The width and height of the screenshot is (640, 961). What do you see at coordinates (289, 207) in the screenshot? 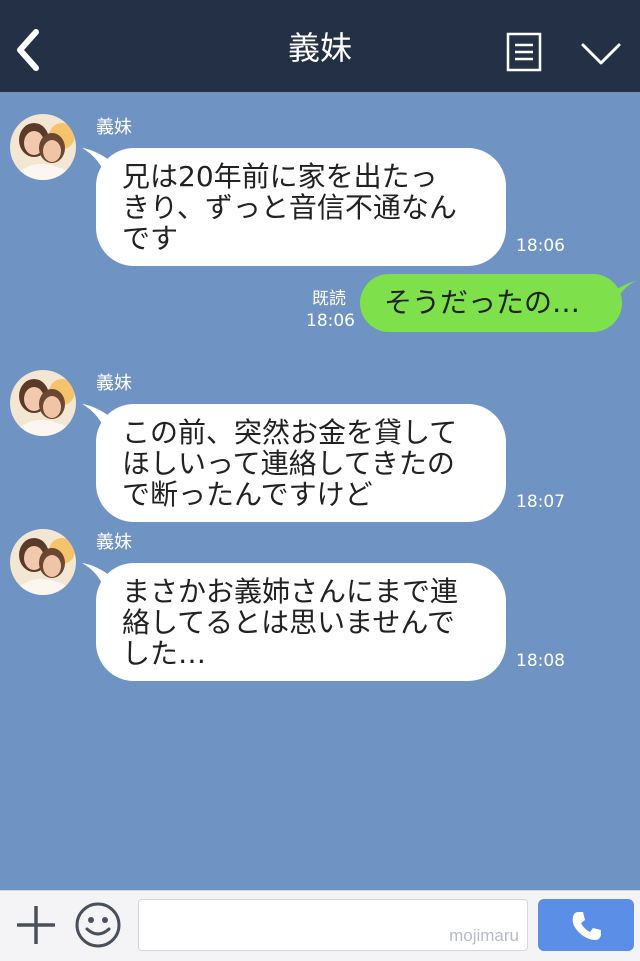
I see `message-line: きり、ずっと音信不通なん` at bounding box center [289, 207].